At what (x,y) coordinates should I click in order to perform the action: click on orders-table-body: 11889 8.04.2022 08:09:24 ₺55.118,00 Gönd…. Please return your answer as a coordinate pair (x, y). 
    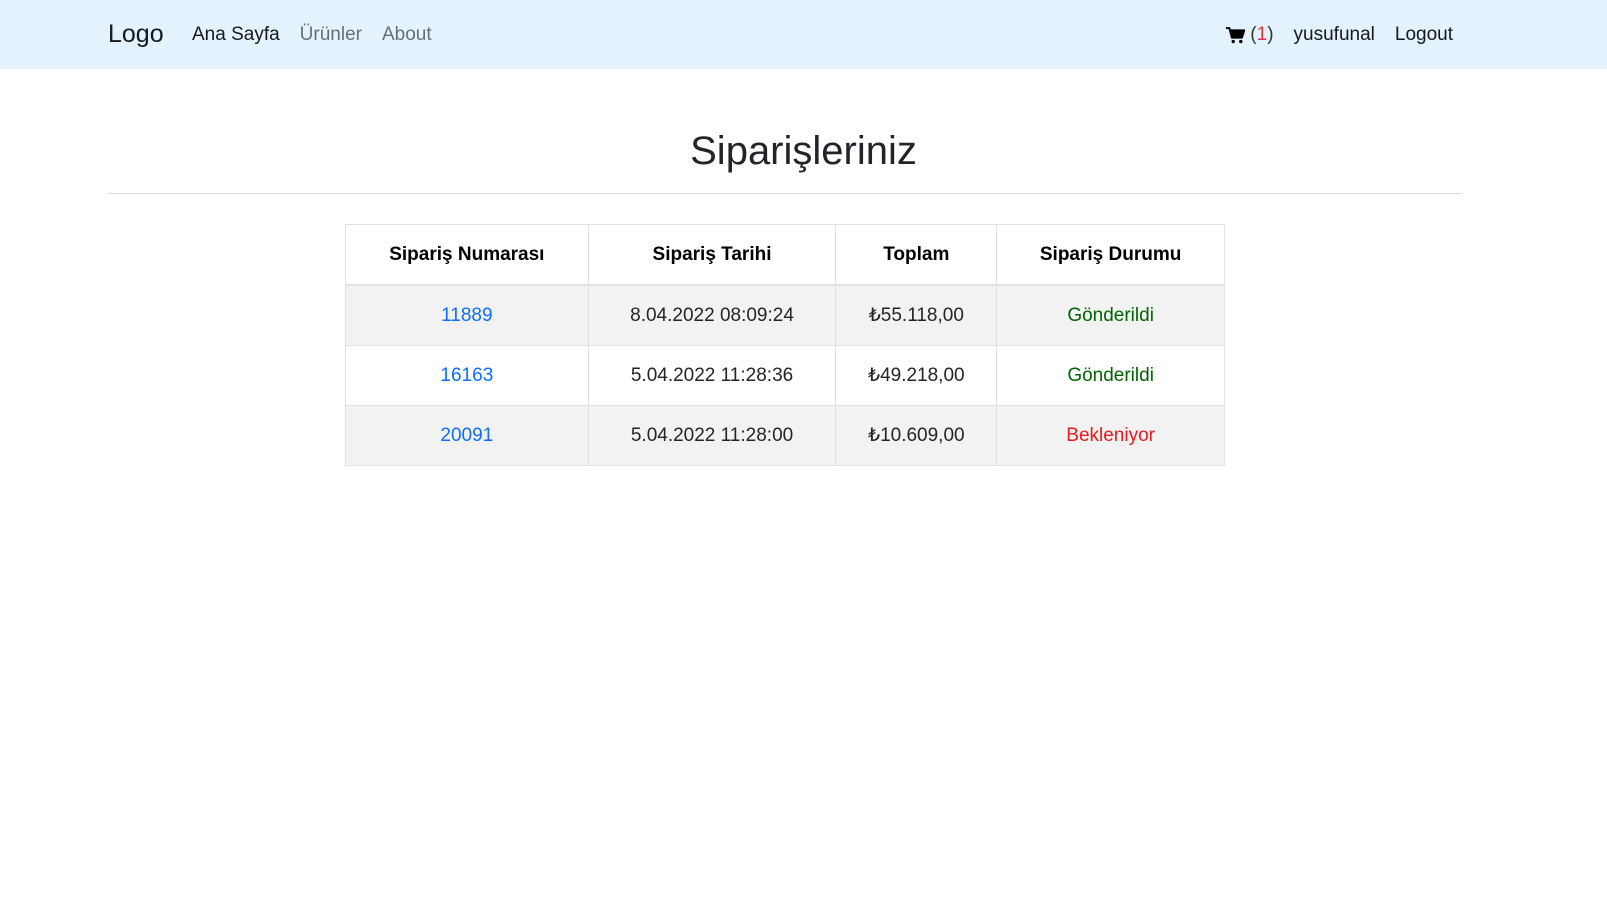
    Looking at the image, I should click on (785, 375).